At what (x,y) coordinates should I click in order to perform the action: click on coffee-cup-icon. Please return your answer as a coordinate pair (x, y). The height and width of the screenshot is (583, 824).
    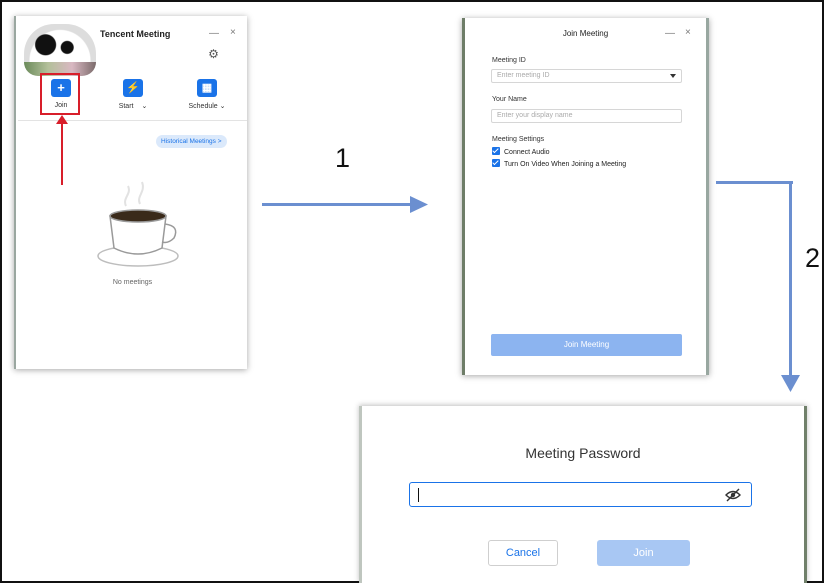
    Looking at the image, I should click on (138, 224).